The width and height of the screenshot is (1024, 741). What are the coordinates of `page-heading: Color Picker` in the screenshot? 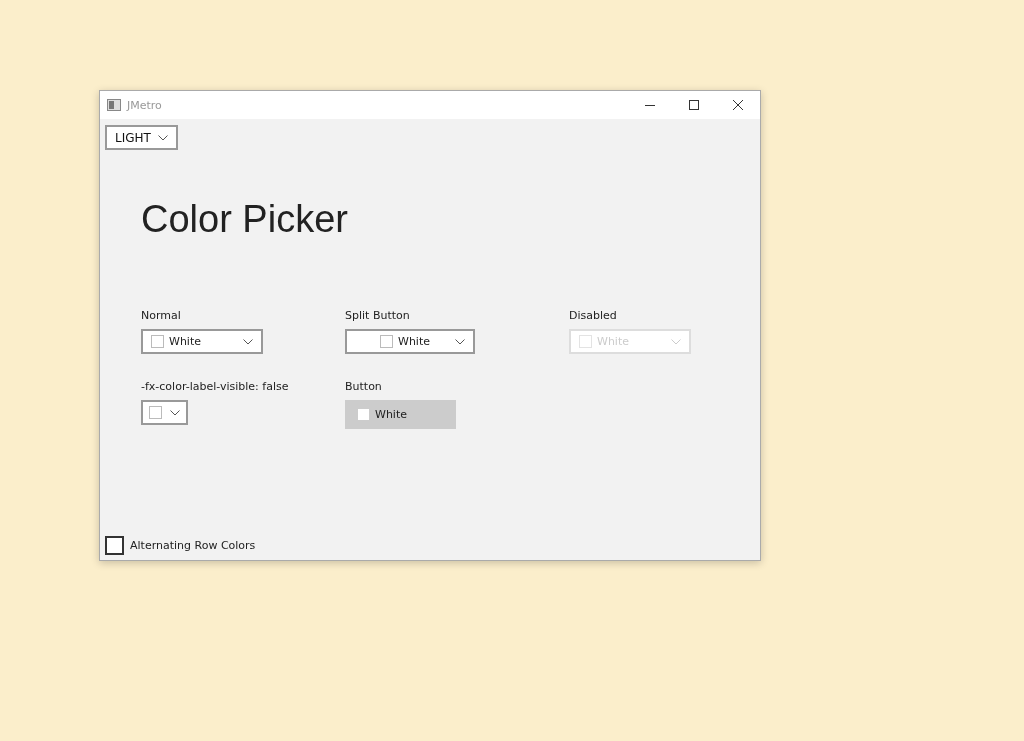 It's located at (245, 219).